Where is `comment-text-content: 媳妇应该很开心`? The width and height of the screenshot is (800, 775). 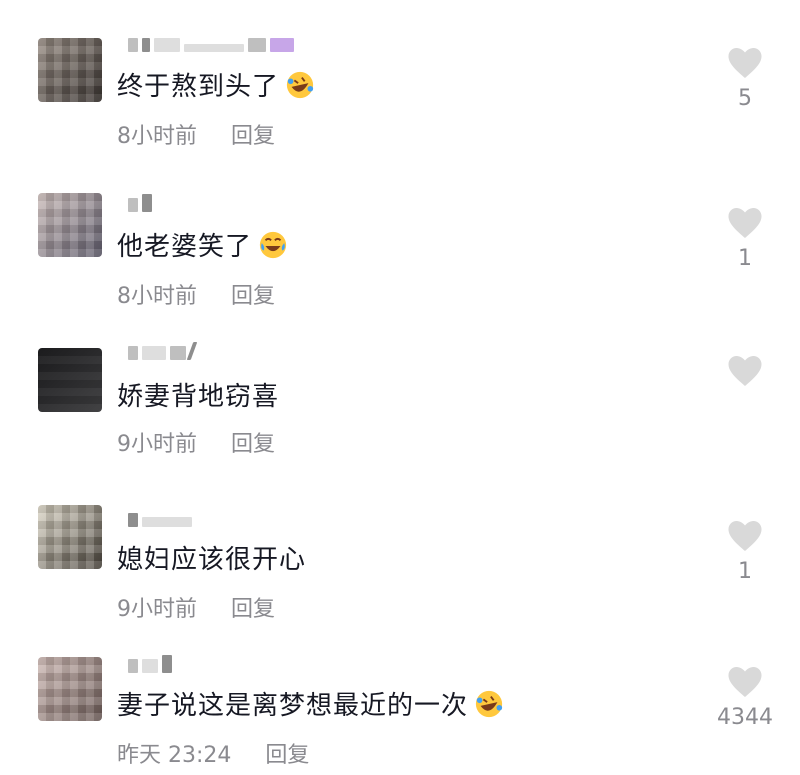
comment-text-content: 媳妇应该很开心 is located at coordinates (212, 560).